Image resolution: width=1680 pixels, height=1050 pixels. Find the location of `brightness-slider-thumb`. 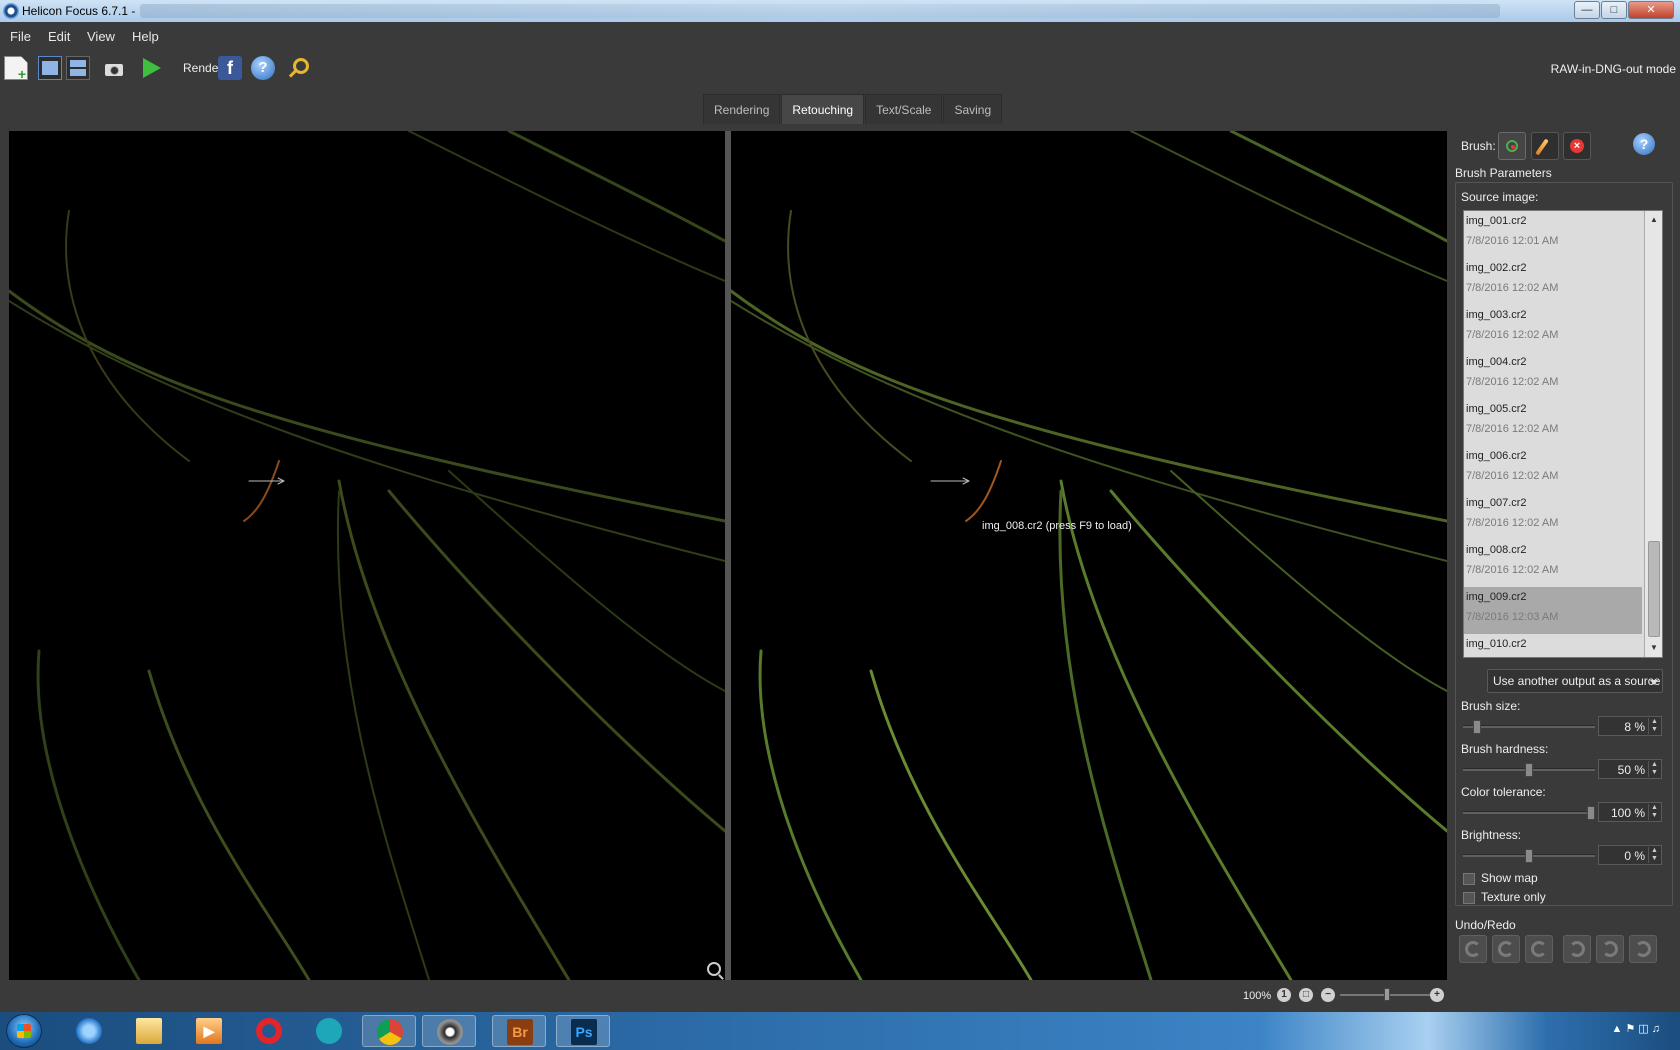

brightness-slider-thumb is located at coordinates (1529, 856).